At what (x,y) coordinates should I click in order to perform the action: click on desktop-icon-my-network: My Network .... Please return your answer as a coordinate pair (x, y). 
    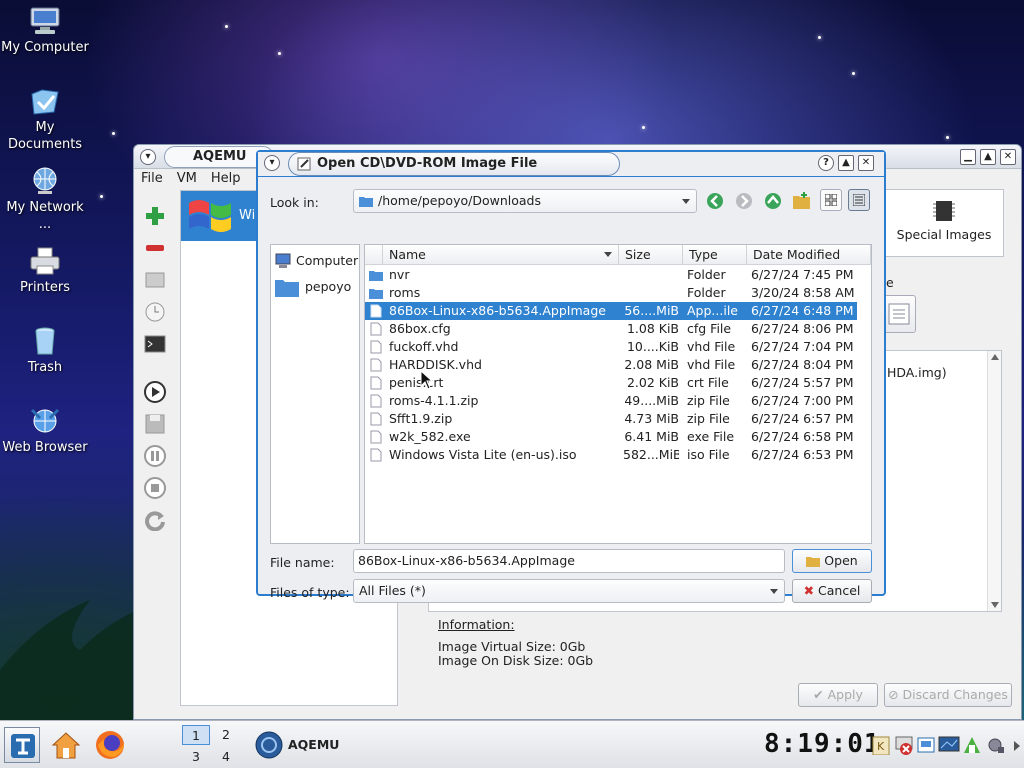
    Looking at the image, I should click on (45, 199).